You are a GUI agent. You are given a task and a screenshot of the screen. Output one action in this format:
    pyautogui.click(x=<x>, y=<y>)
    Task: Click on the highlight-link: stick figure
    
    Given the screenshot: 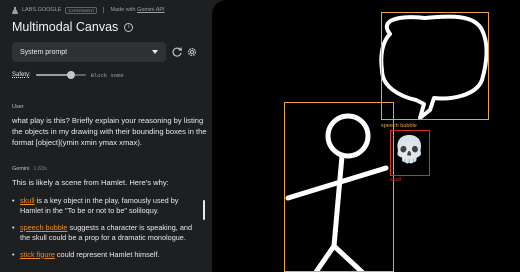 What is the action you would take?
    pyautogui.click(x=37, y=254)
    